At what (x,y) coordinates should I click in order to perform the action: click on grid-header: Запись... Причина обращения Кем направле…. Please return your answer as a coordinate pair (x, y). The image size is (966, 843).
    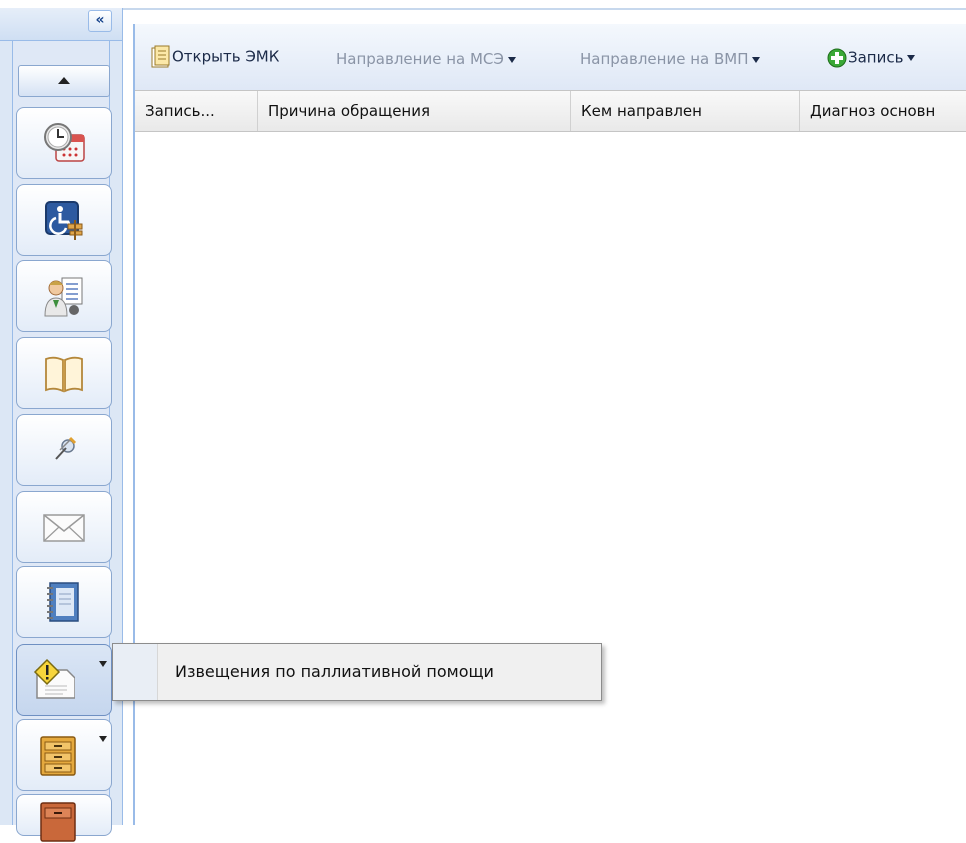
    Looking at the image, I should click on (550, 111).